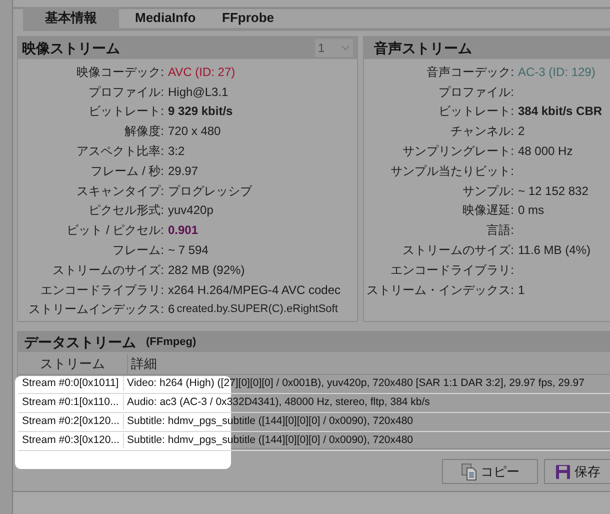 This screenshot has width=610, height=514. I want to click on copy-button: コピー, so click(490, 471).